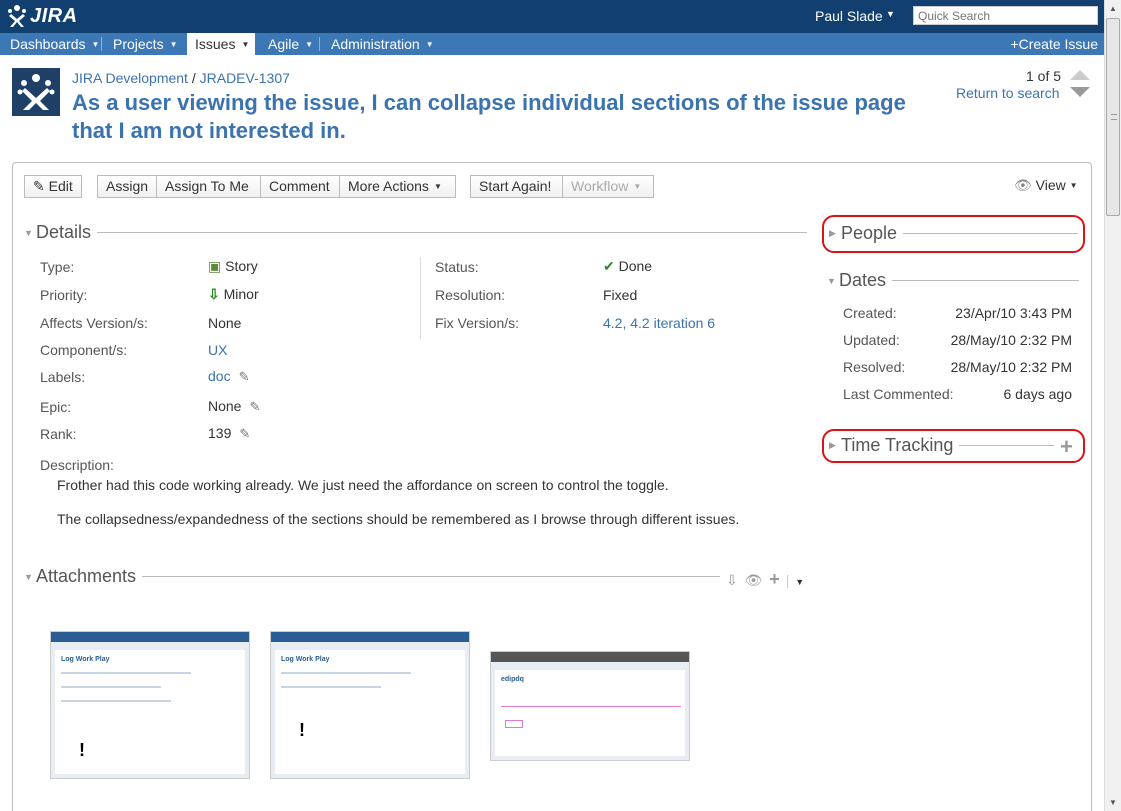 This screenshot has width=1121, height=811. I want to click on issue-pager-count: 1 of 5, so click(1044, 76).